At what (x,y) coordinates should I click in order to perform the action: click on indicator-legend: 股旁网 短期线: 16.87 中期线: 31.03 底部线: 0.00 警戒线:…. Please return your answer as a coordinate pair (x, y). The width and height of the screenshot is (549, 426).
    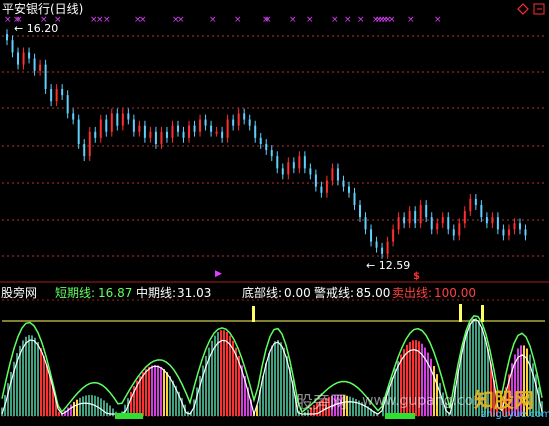
    Looking at the image, I should click on (274, 293).